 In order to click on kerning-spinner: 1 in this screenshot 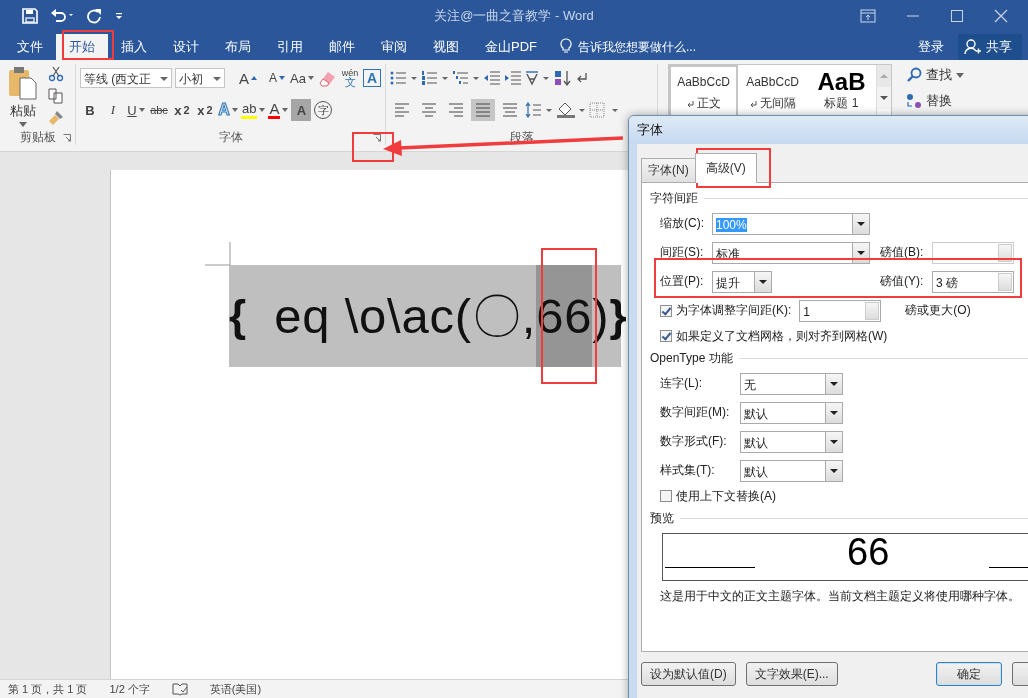, I will do `click(840, 310)`.